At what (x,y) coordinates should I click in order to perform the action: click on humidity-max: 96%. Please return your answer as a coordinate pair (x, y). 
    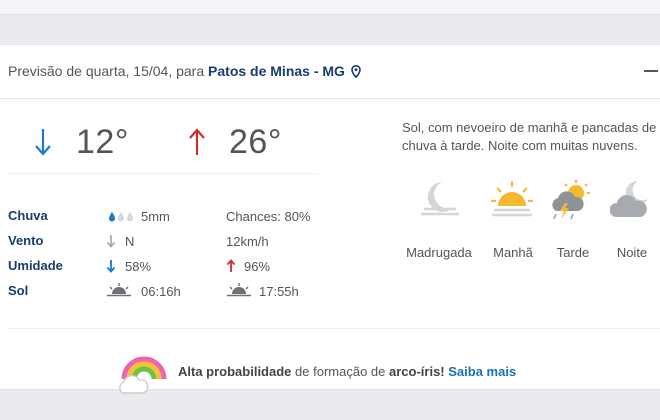
    Looking at the image, I should click on (257, 266).